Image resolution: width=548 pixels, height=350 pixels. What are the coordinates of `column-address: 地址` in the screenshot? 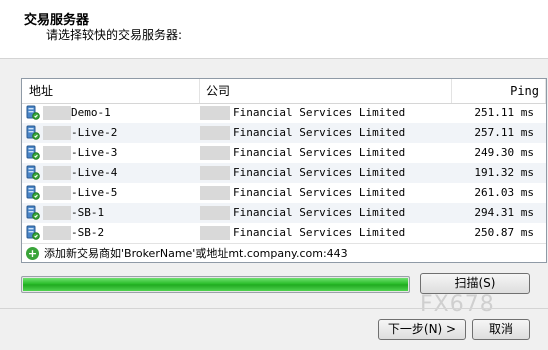 It's located at (111, 91).